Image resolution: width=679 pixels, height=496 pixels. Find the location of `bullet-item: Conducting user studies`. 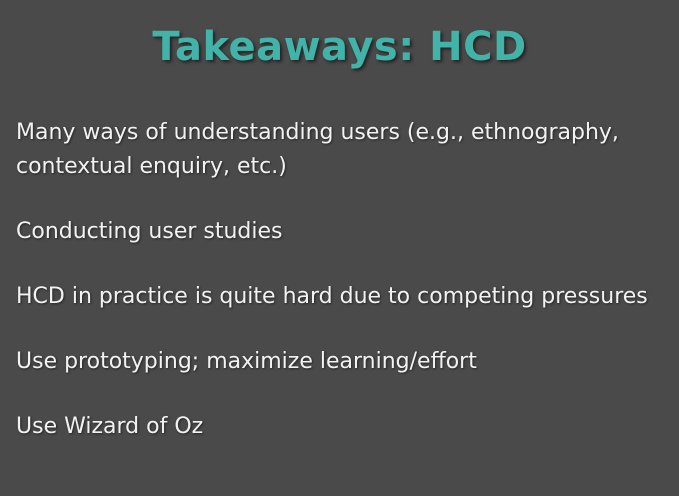

bullet-item: Conducting user studies is located at coordinates (149, 231).